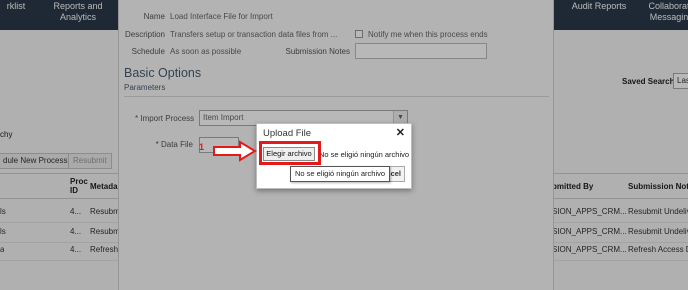  What do you see at coordinates (235, 151) in the screenshot?
I see `right-arrow-icon` at bounding box center [235, 151].